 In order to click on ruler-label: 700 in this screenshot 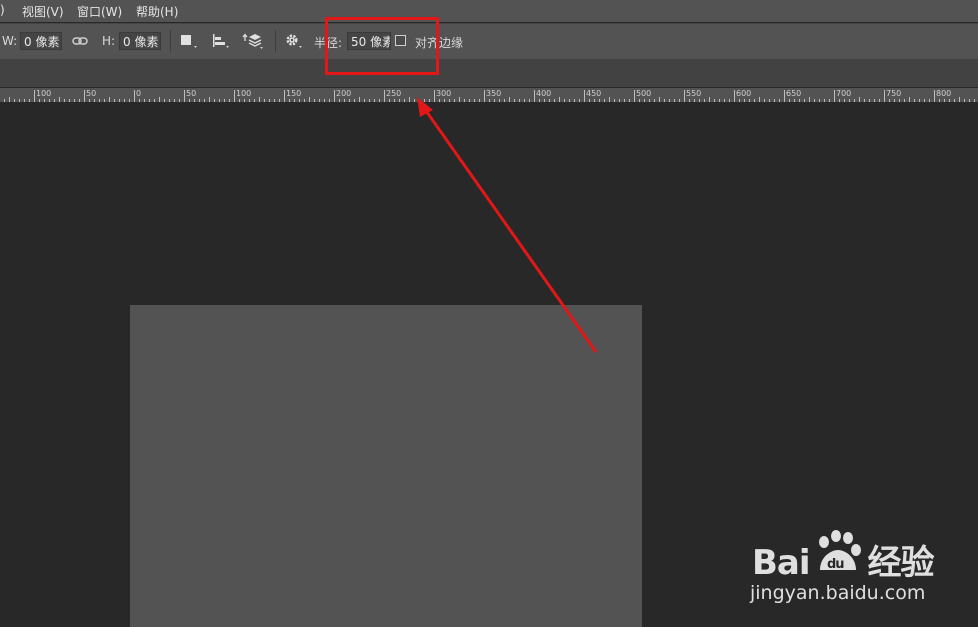, I will do `click(844, 93)`.